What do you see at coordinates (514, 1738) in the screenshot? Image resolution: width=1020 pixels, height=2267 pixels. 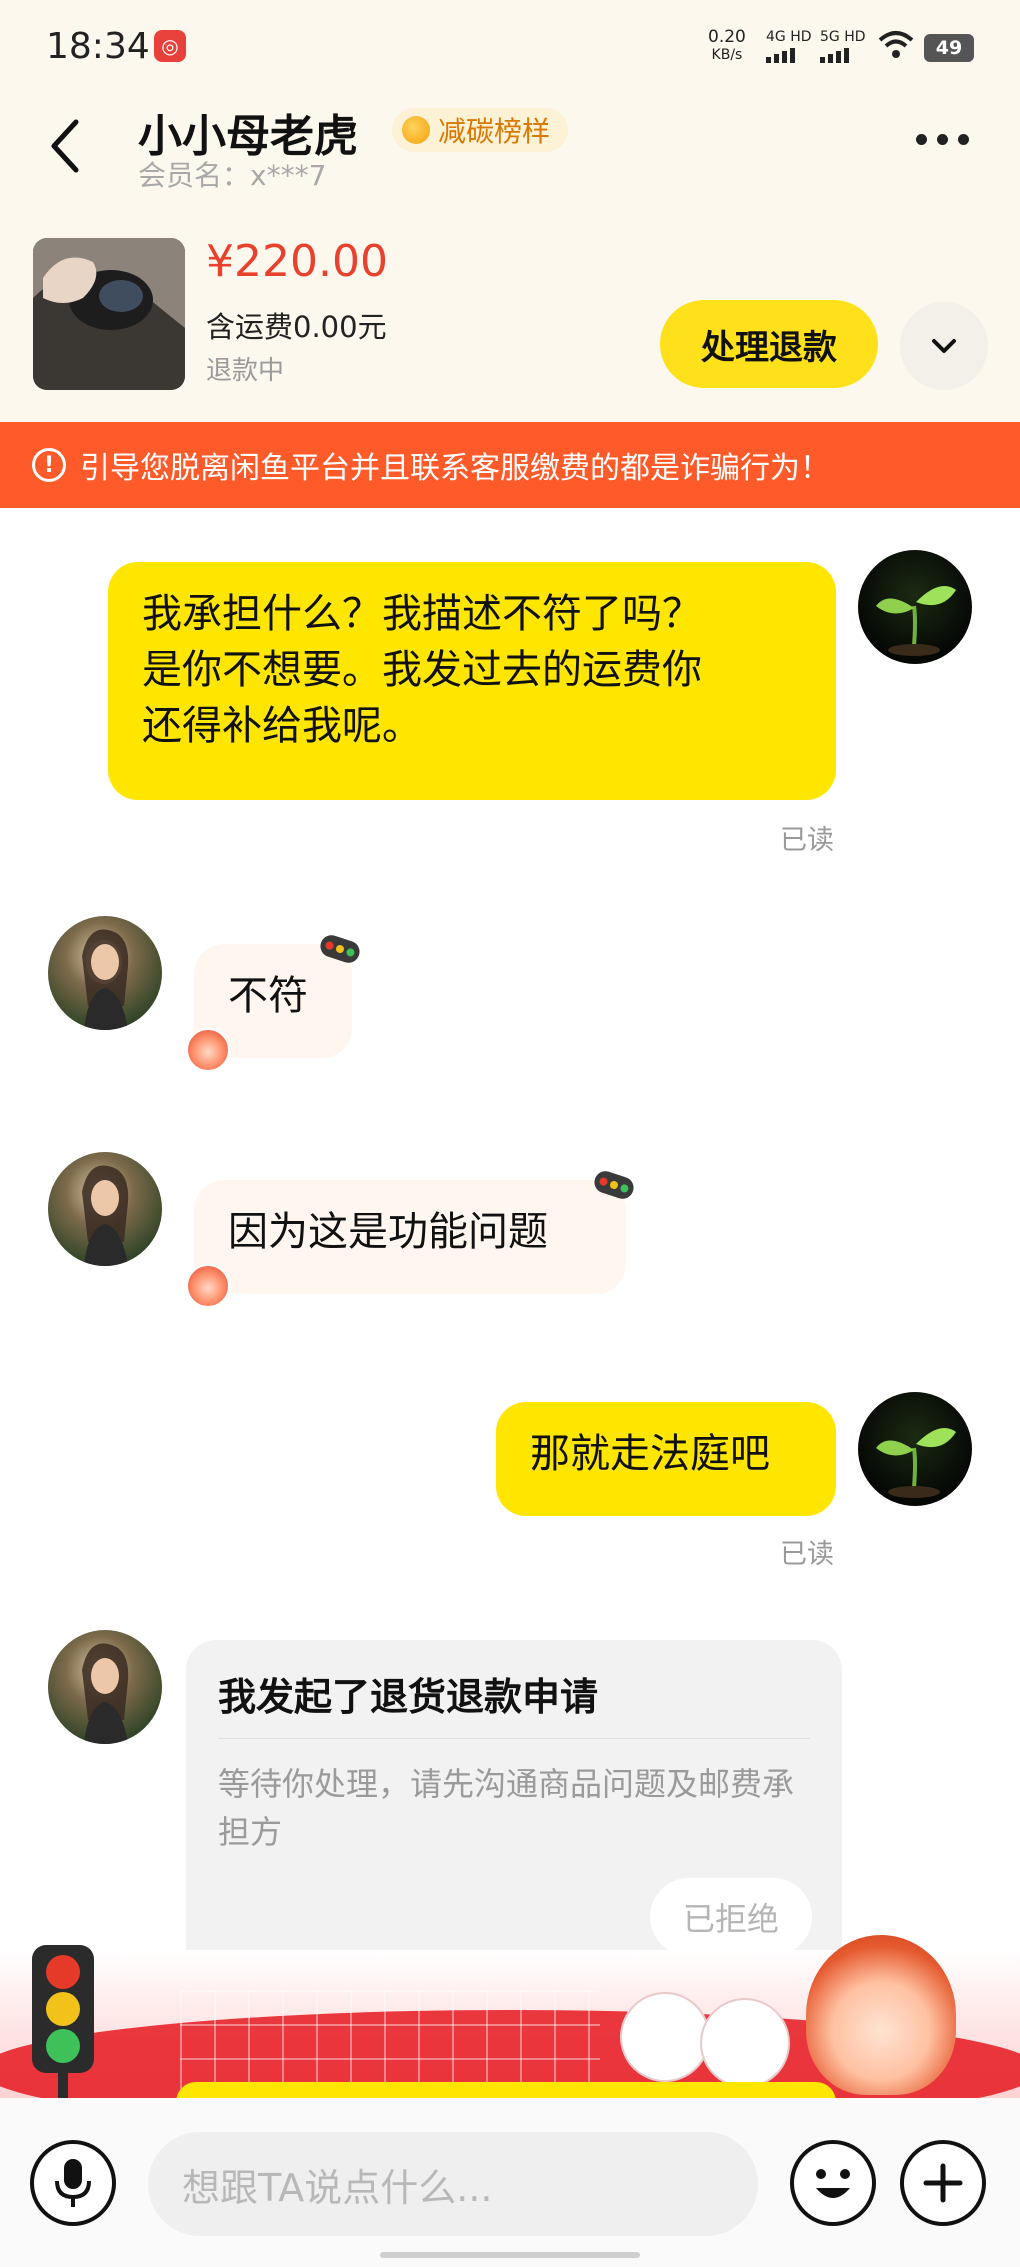 I see `card-divider` at bounding box center [514, 1738].